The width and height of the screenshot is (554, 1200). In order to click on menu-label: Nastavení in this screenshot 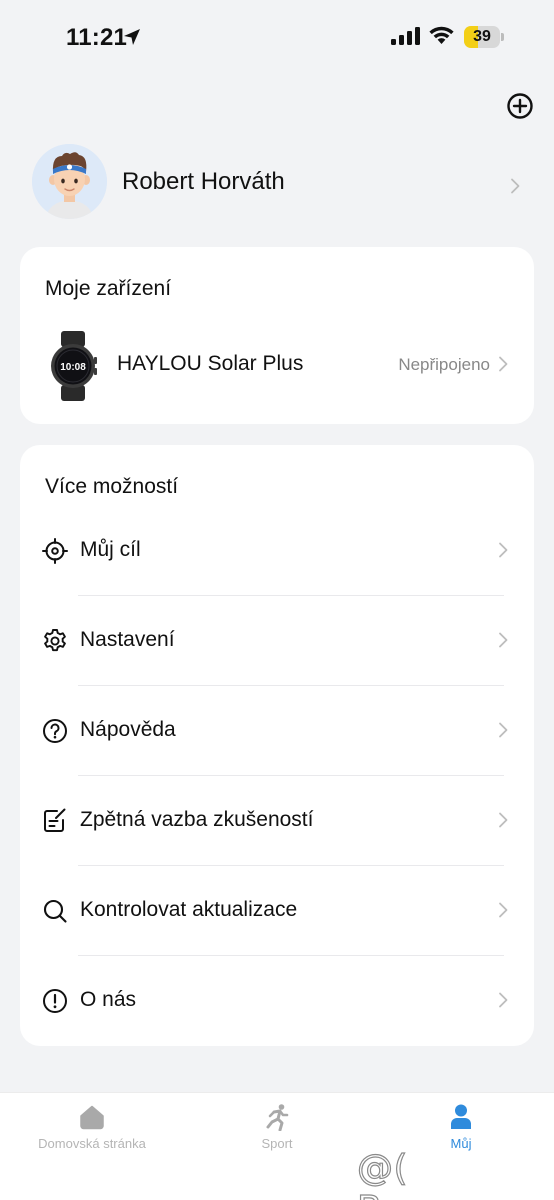, I will do `click(127, 639)`.